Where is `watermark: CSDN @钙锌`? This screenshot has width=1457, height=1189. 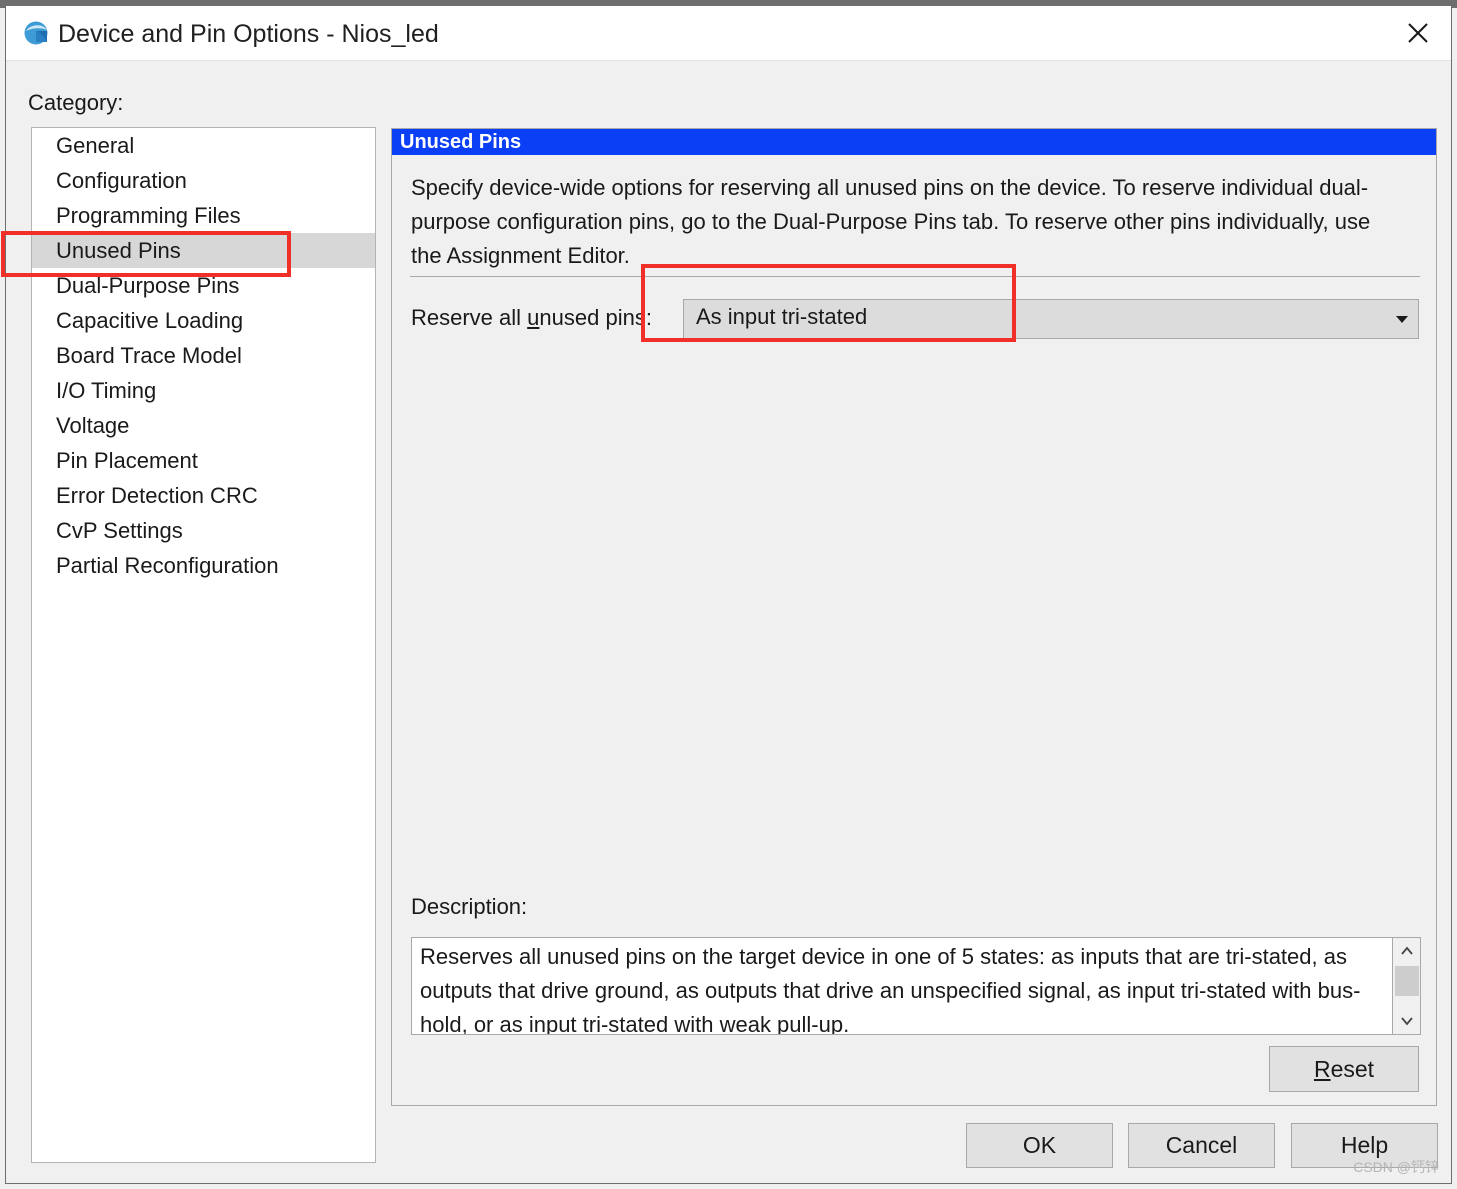 watermark: CSDN @钙锌 is located at coordinates (1396, 1167).